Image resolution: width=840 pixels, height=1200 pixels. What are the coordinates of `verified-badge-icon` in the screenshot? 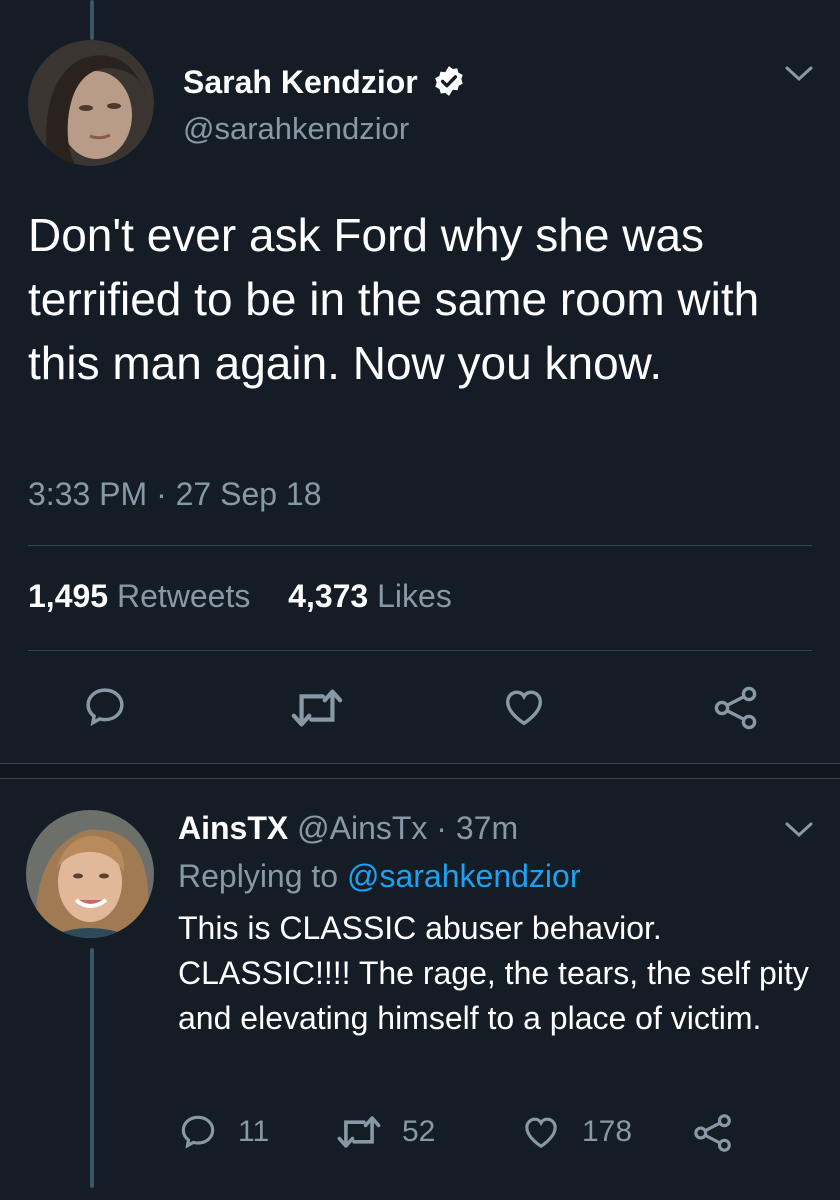 It's located at (449, 81).